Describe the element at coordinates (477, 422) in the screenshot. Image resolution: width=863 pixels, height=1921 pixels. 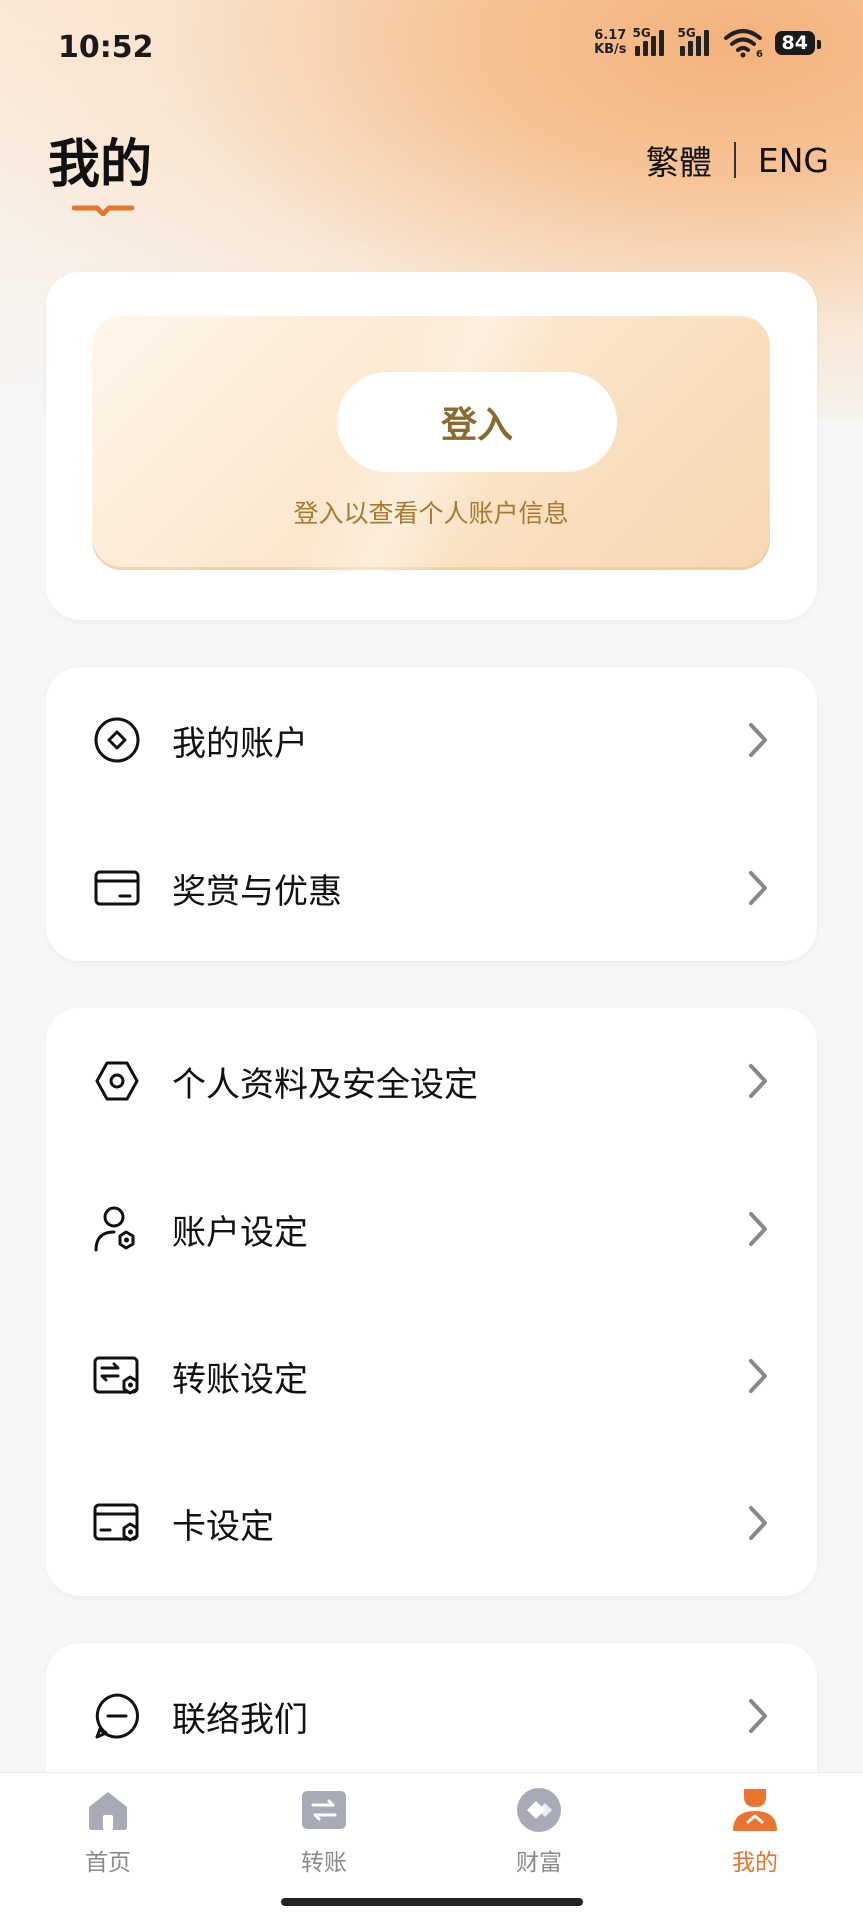
I see `login-button: 登入` at that location.